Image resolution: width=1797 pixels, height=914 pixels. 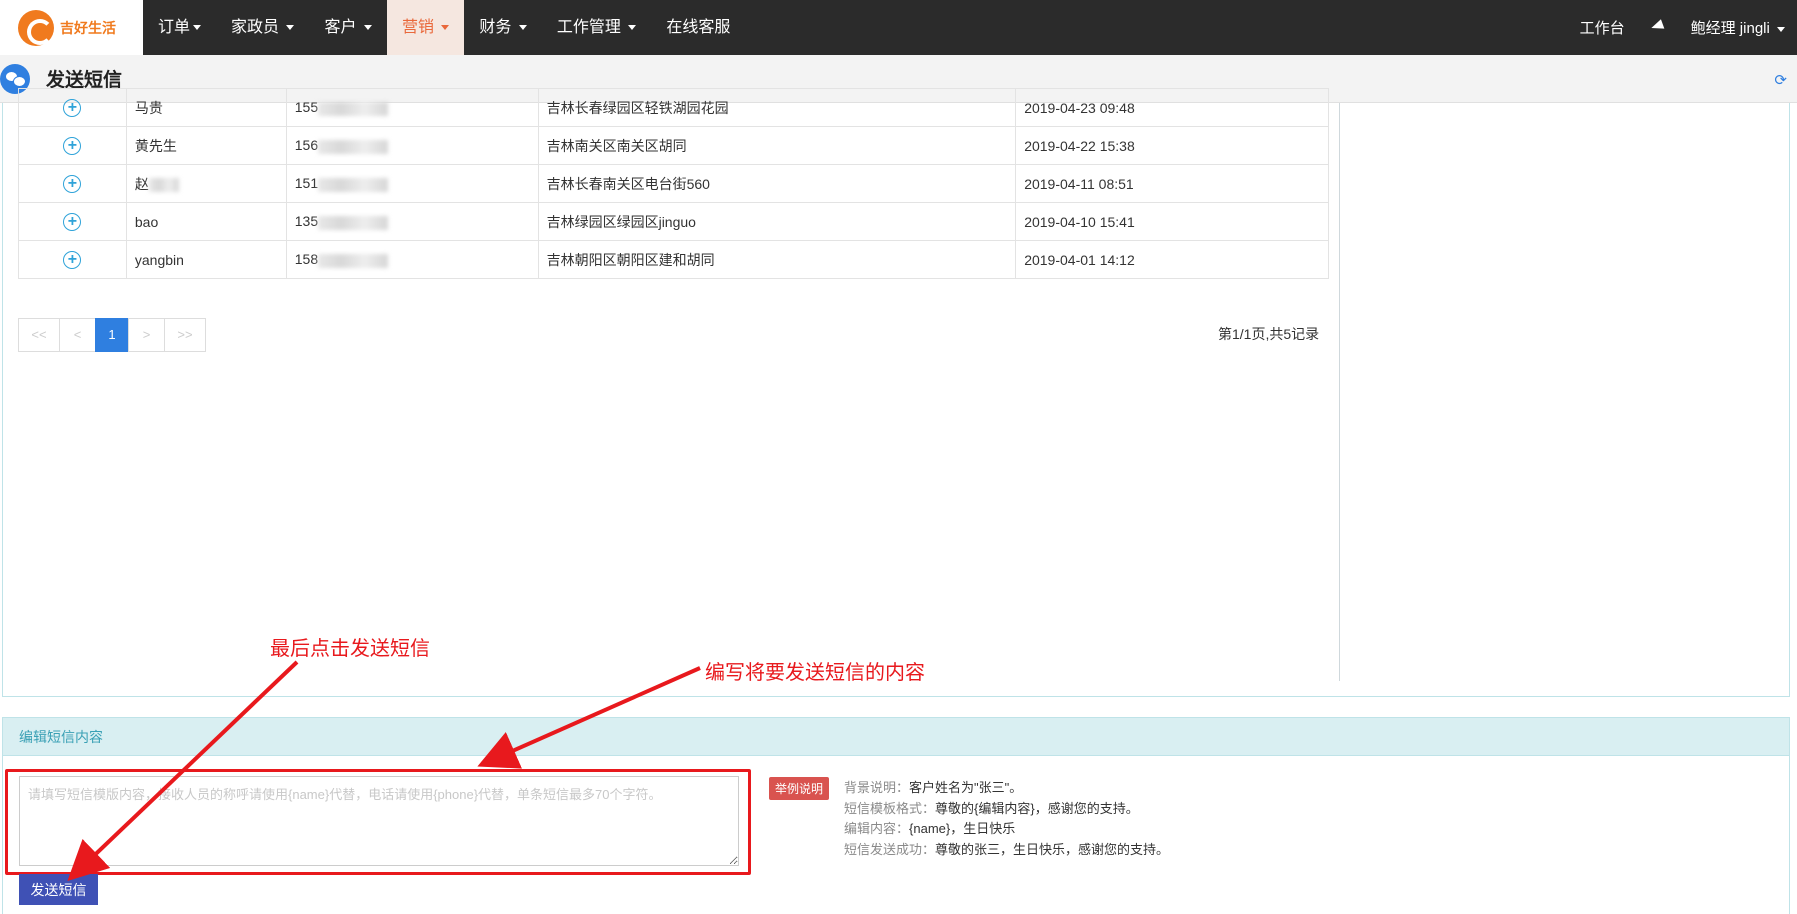 I want to click on sms-panel-title: 编辑短信内容, so click(x=896, y=737).